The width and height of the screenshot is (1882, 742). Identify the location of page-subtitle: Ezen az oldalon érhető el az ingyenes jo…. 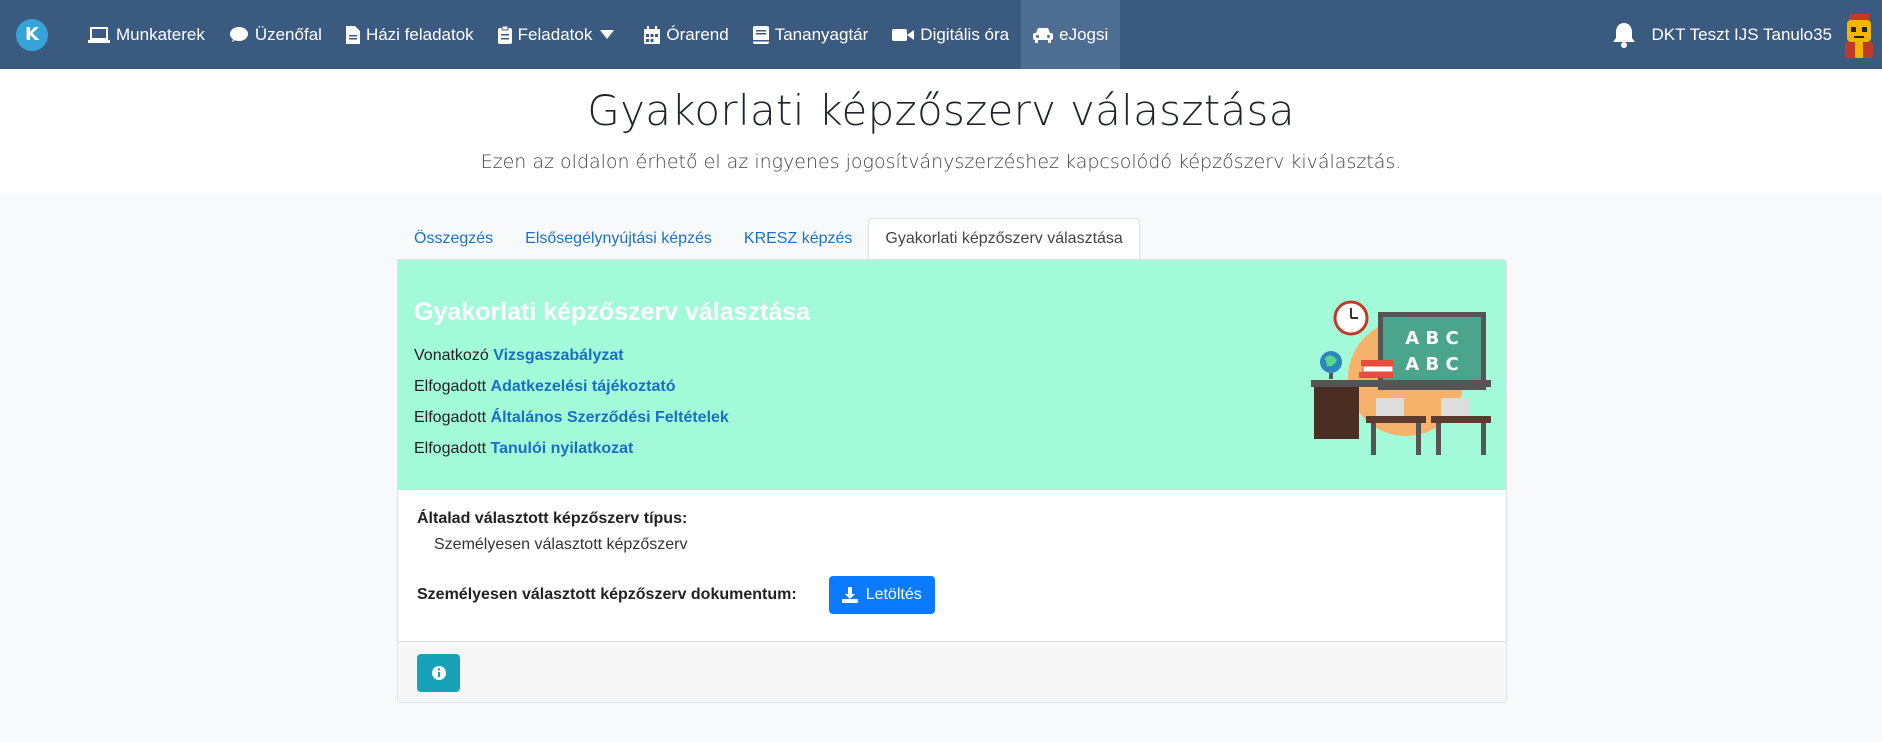
(941, 162).